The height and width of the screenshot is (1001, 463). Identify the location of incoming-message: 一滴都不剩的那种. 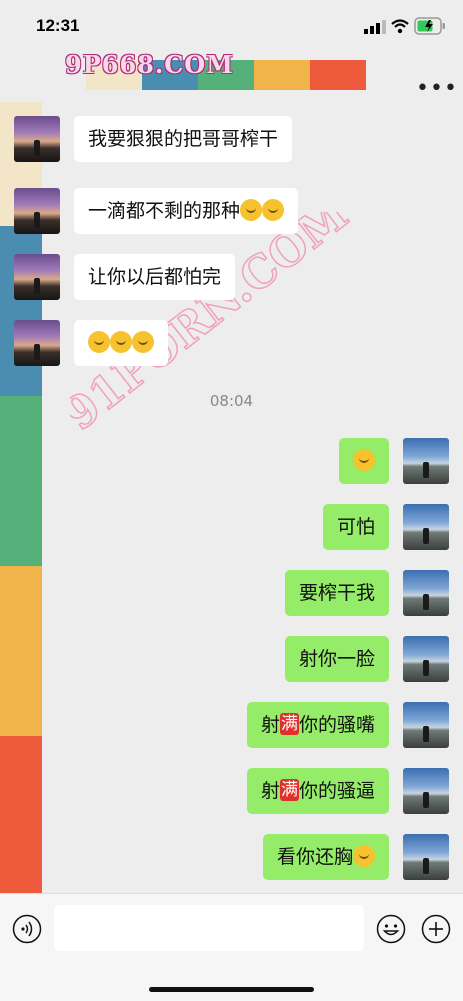
(186, 211).